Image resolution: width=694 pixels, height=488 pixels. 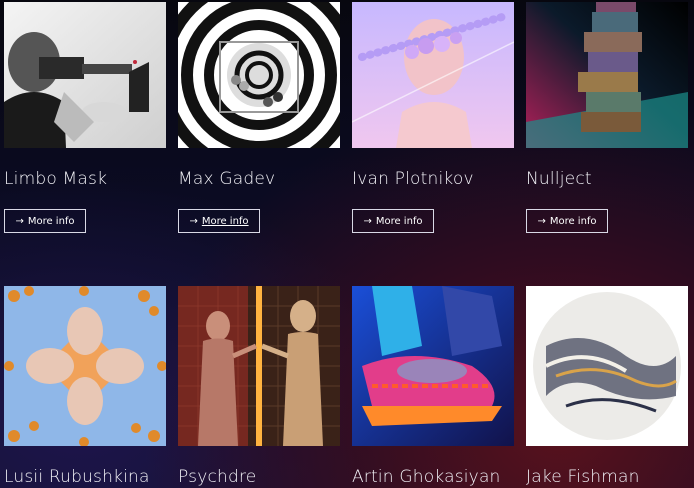 I want to click on artist-card-max-gadev: Max Gadev → More info, so click(x=259, y=117).